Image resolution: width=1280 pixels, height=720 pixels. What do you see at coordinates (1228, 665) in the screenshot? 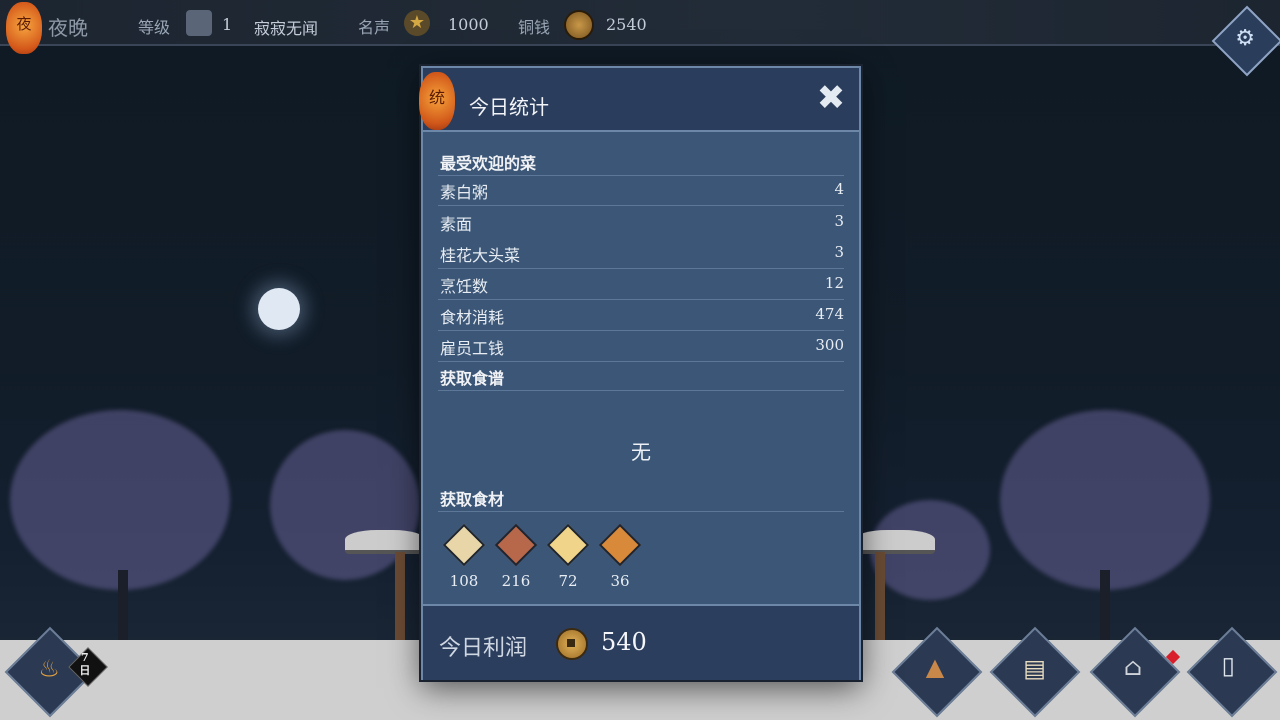
I see `book-icon: ▯` at bounding box center [1228, 665].